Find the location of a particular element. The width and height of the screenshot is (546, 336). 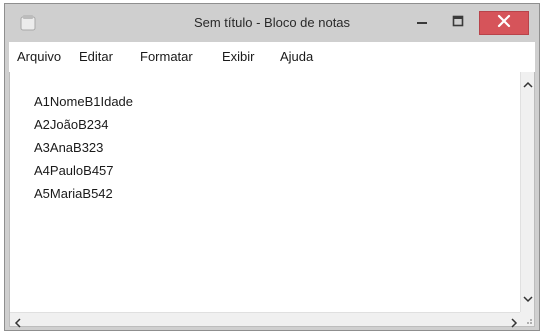

close-button is located at coordinates (504, 23).